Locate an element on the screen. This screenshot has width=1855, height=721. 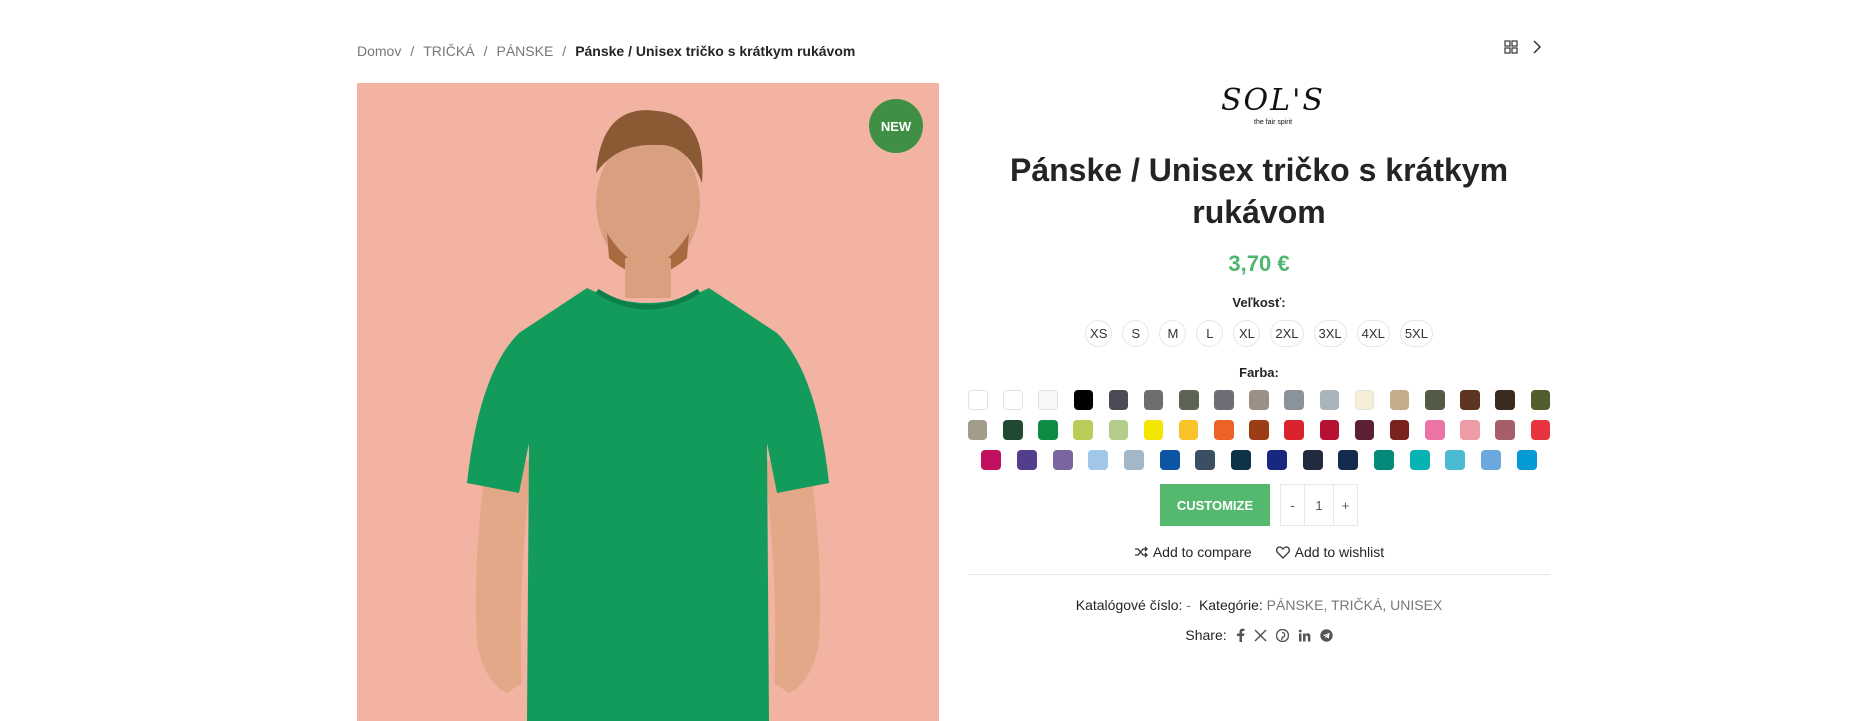
size-option-2xl: 2XL is located at coordinates (1287, 333).